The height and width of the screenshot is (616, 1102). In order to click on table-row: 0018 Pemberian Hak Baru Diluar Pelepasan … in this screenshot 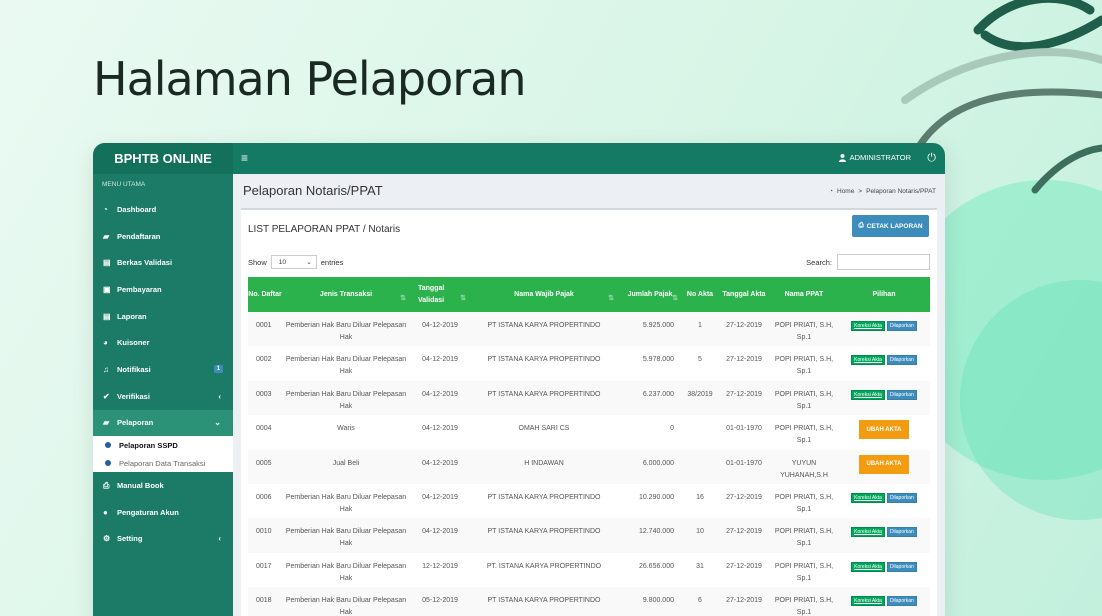, I will do `click(589, 601)`.